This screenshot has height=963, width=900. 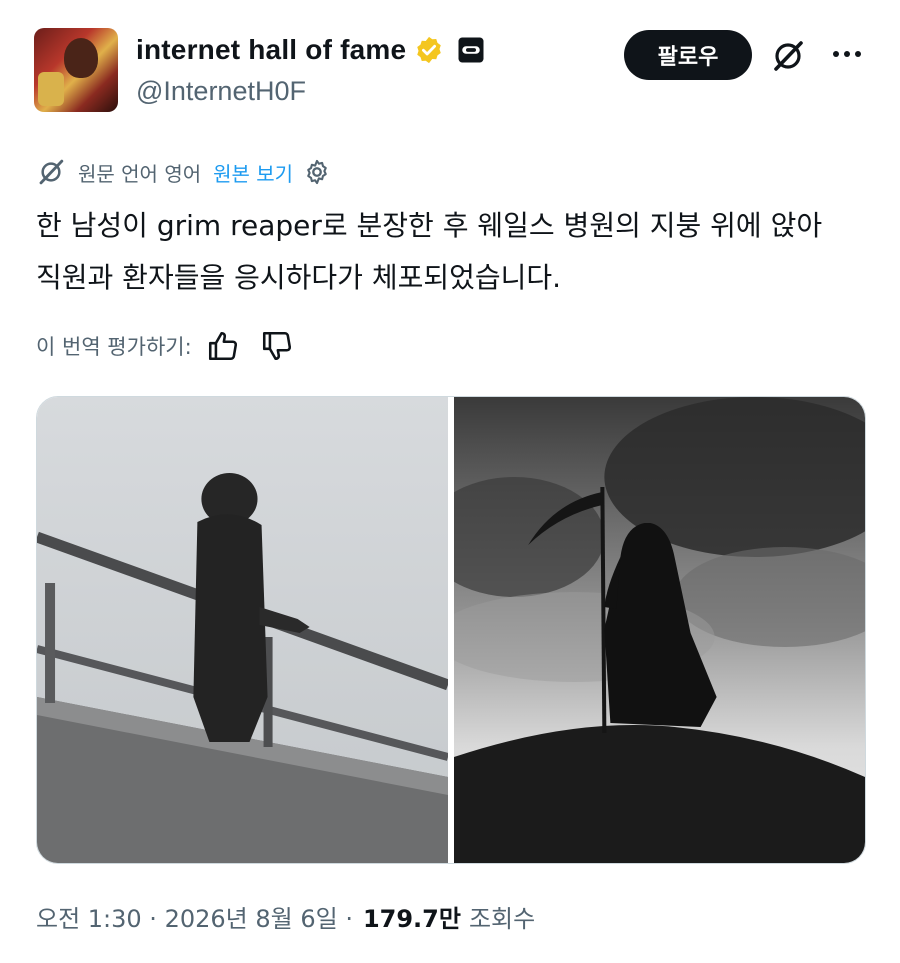 I want to click on verified-badge-icon, so click(x=429, y=50).